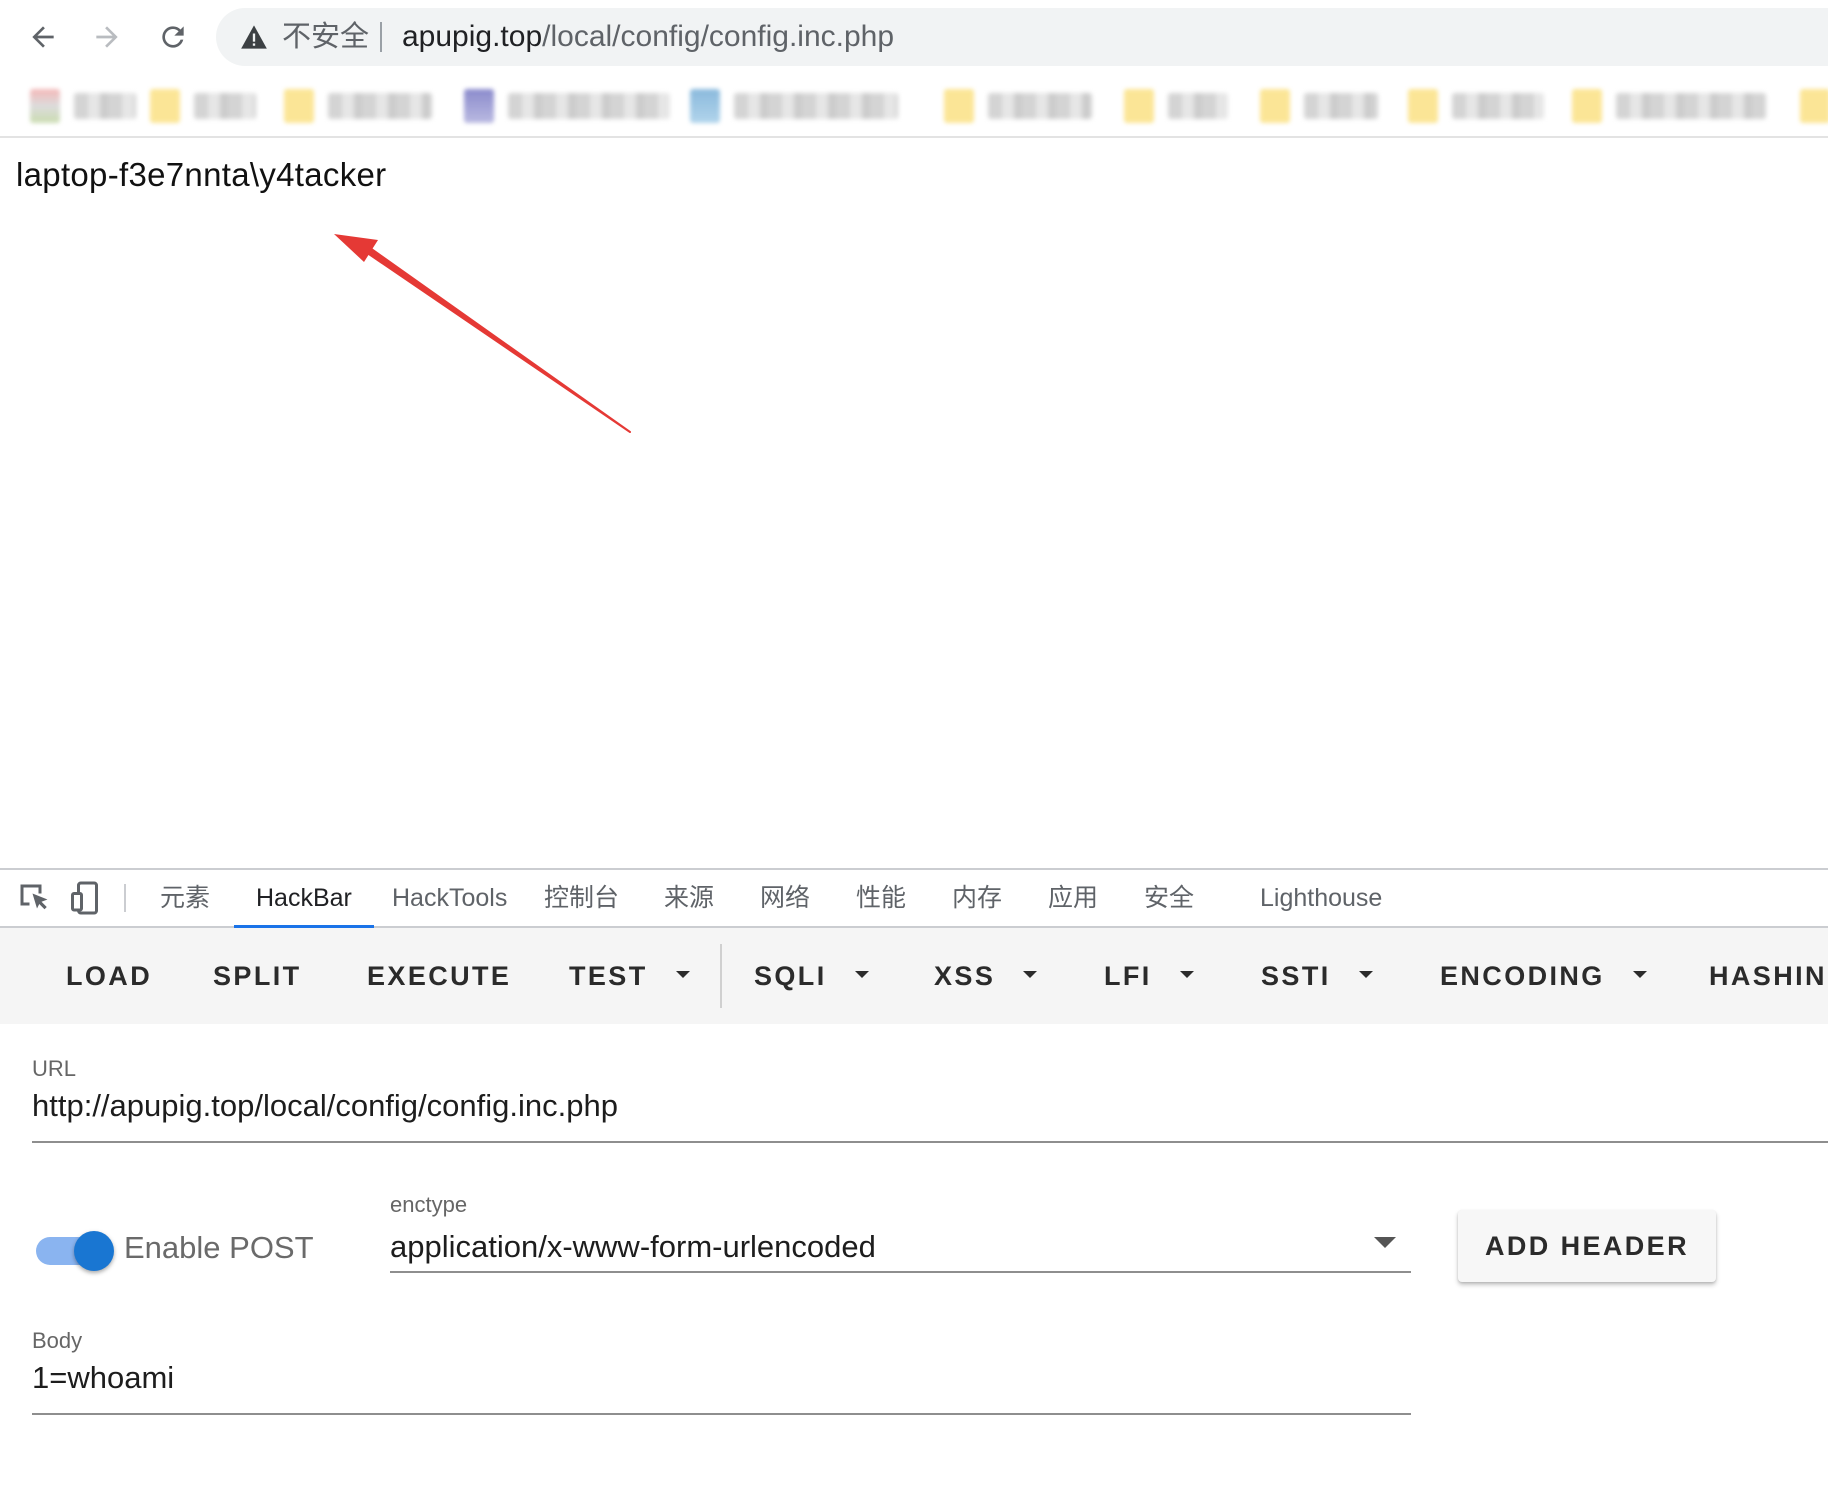  What do you see at coordinates (429, 1204) in the screenshot?
I see `enctype-label: enctype` at bounding box center [429, 1204].